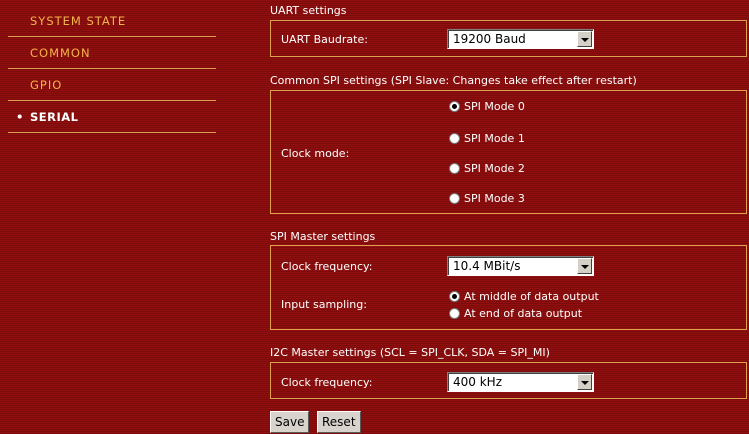  Describe the element at coordinates (494, 138) in the screenshot. I see `spi-mode-1-label: SPI Mode 1` at that location.